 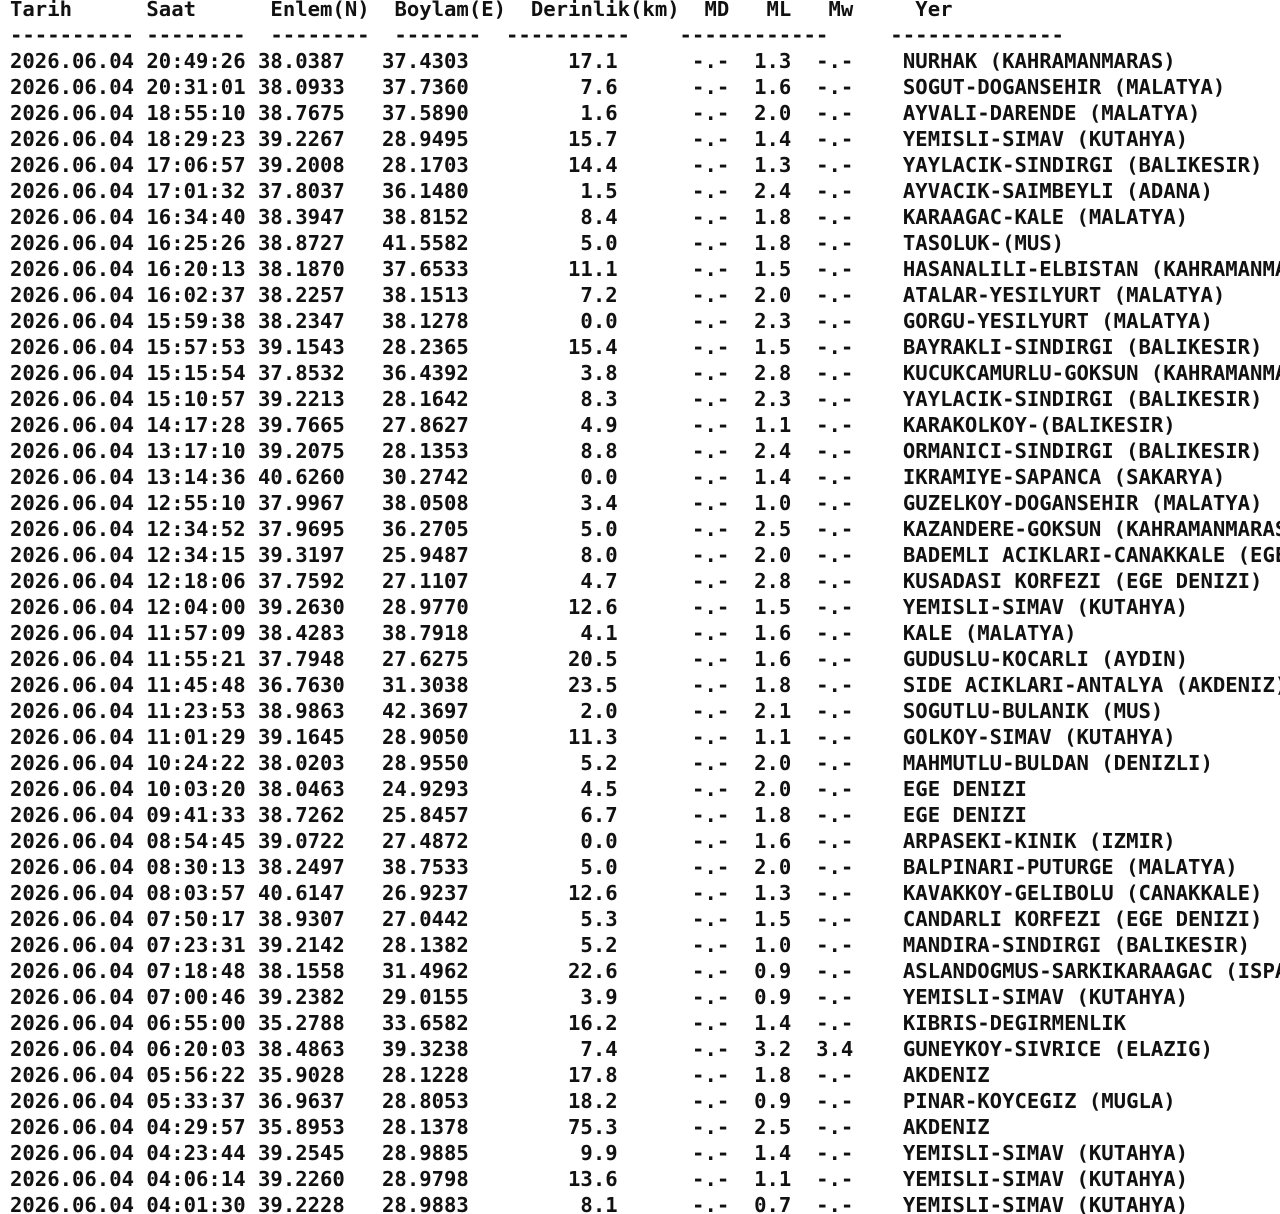 What do you see at coordinates (425, 503) in the screenshot?
I see `cell-boylam: 38.0508` at bounding box center [425, 503].